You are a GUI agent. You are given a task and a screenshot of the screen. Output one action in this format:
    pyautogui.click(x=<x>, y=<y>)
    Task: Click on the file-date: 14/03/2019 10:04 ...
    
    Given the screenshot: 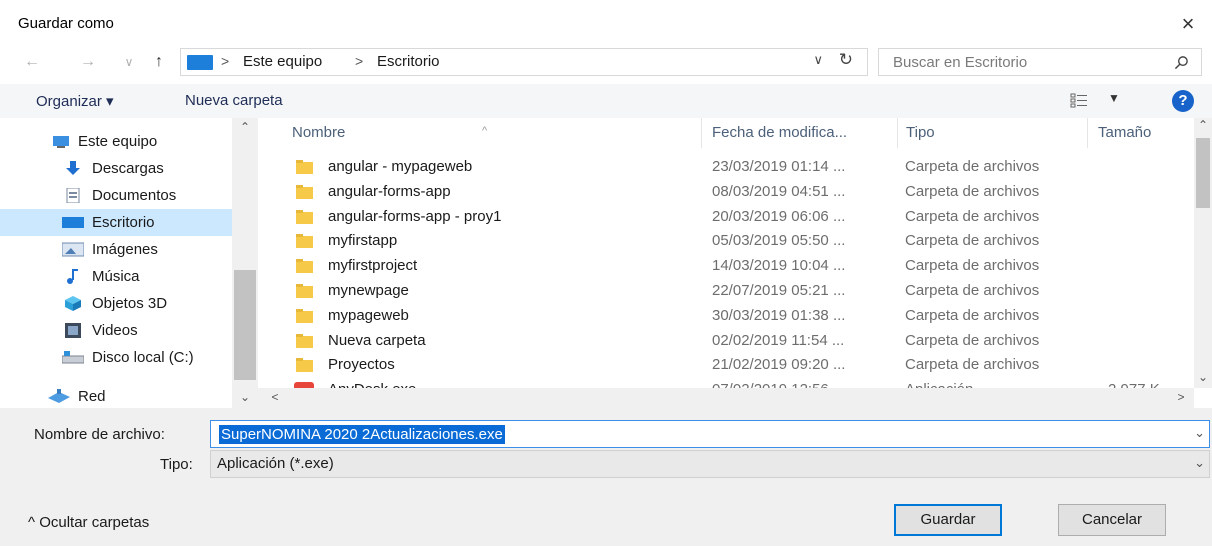 What is the action you would take?
    pyautogui.click(x=779, y=266)
    